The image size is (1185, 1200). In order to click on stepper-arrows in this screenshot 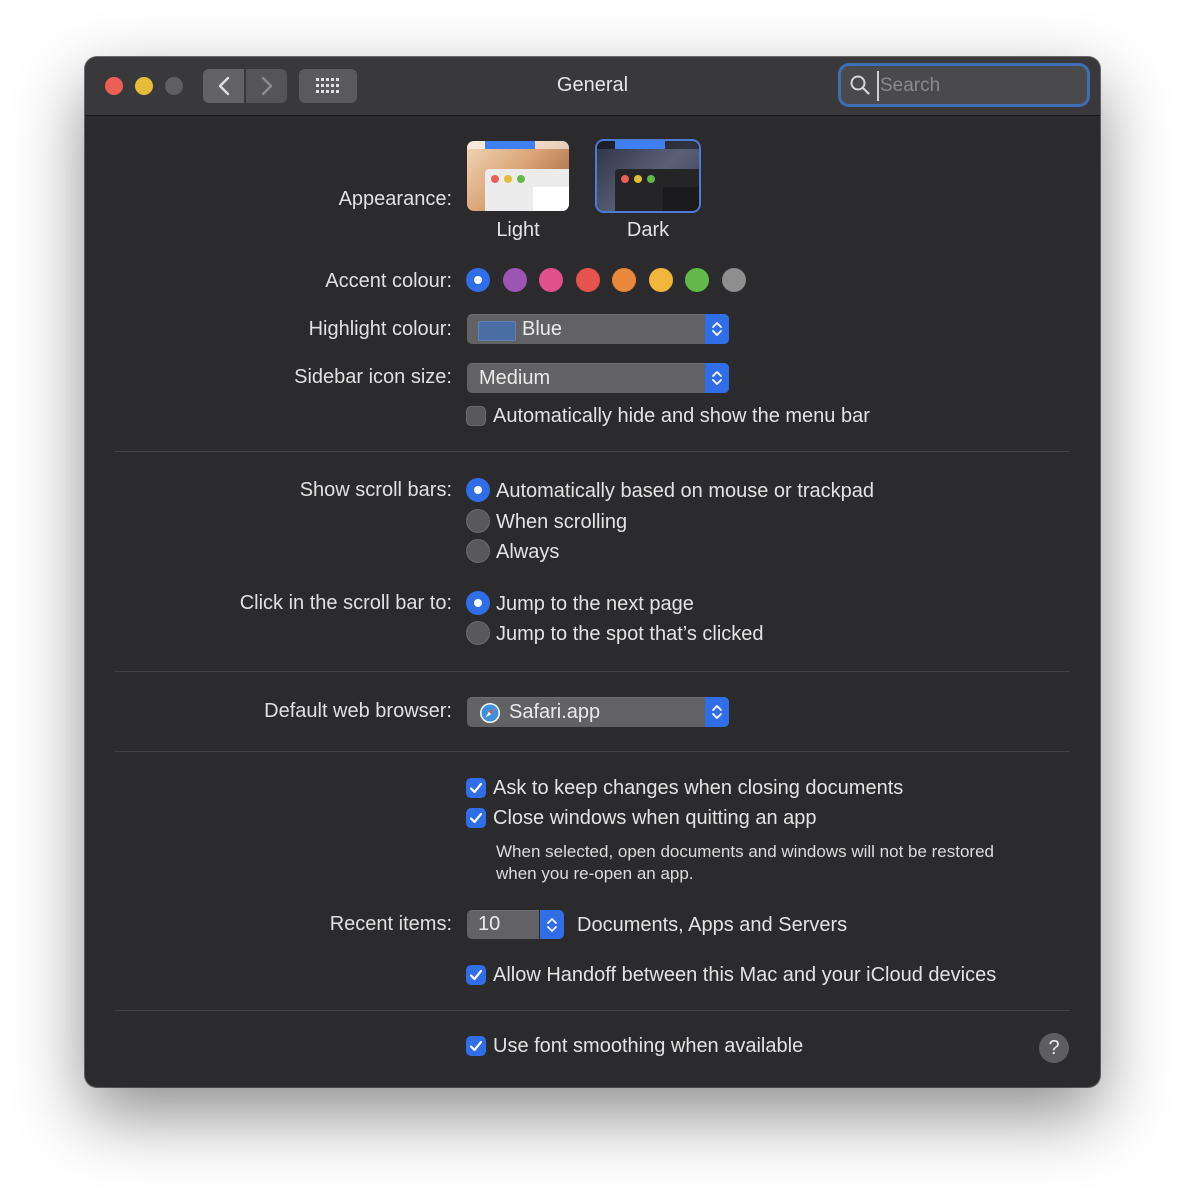, I will do `click(552, 924)`.